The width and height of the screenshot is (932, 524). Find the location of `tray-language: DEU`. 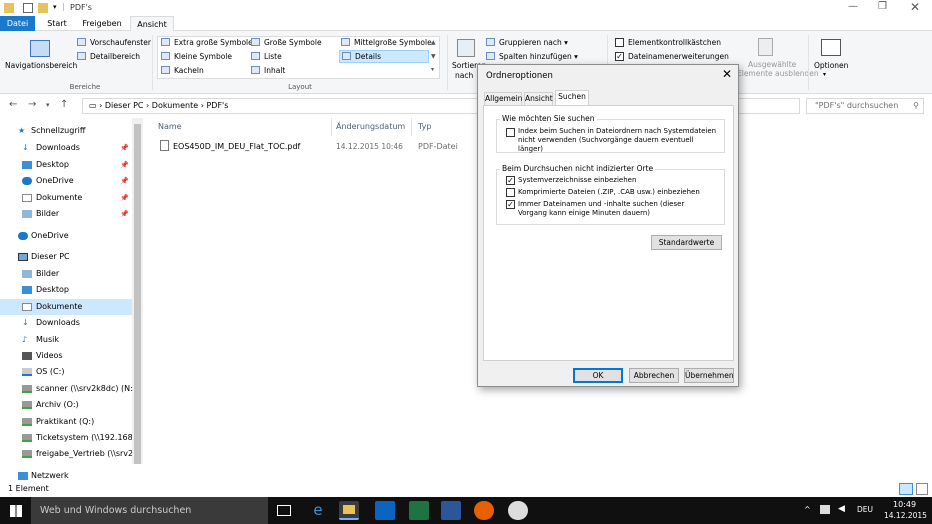

tray-language: DEU is located at coordinates (865, 509).